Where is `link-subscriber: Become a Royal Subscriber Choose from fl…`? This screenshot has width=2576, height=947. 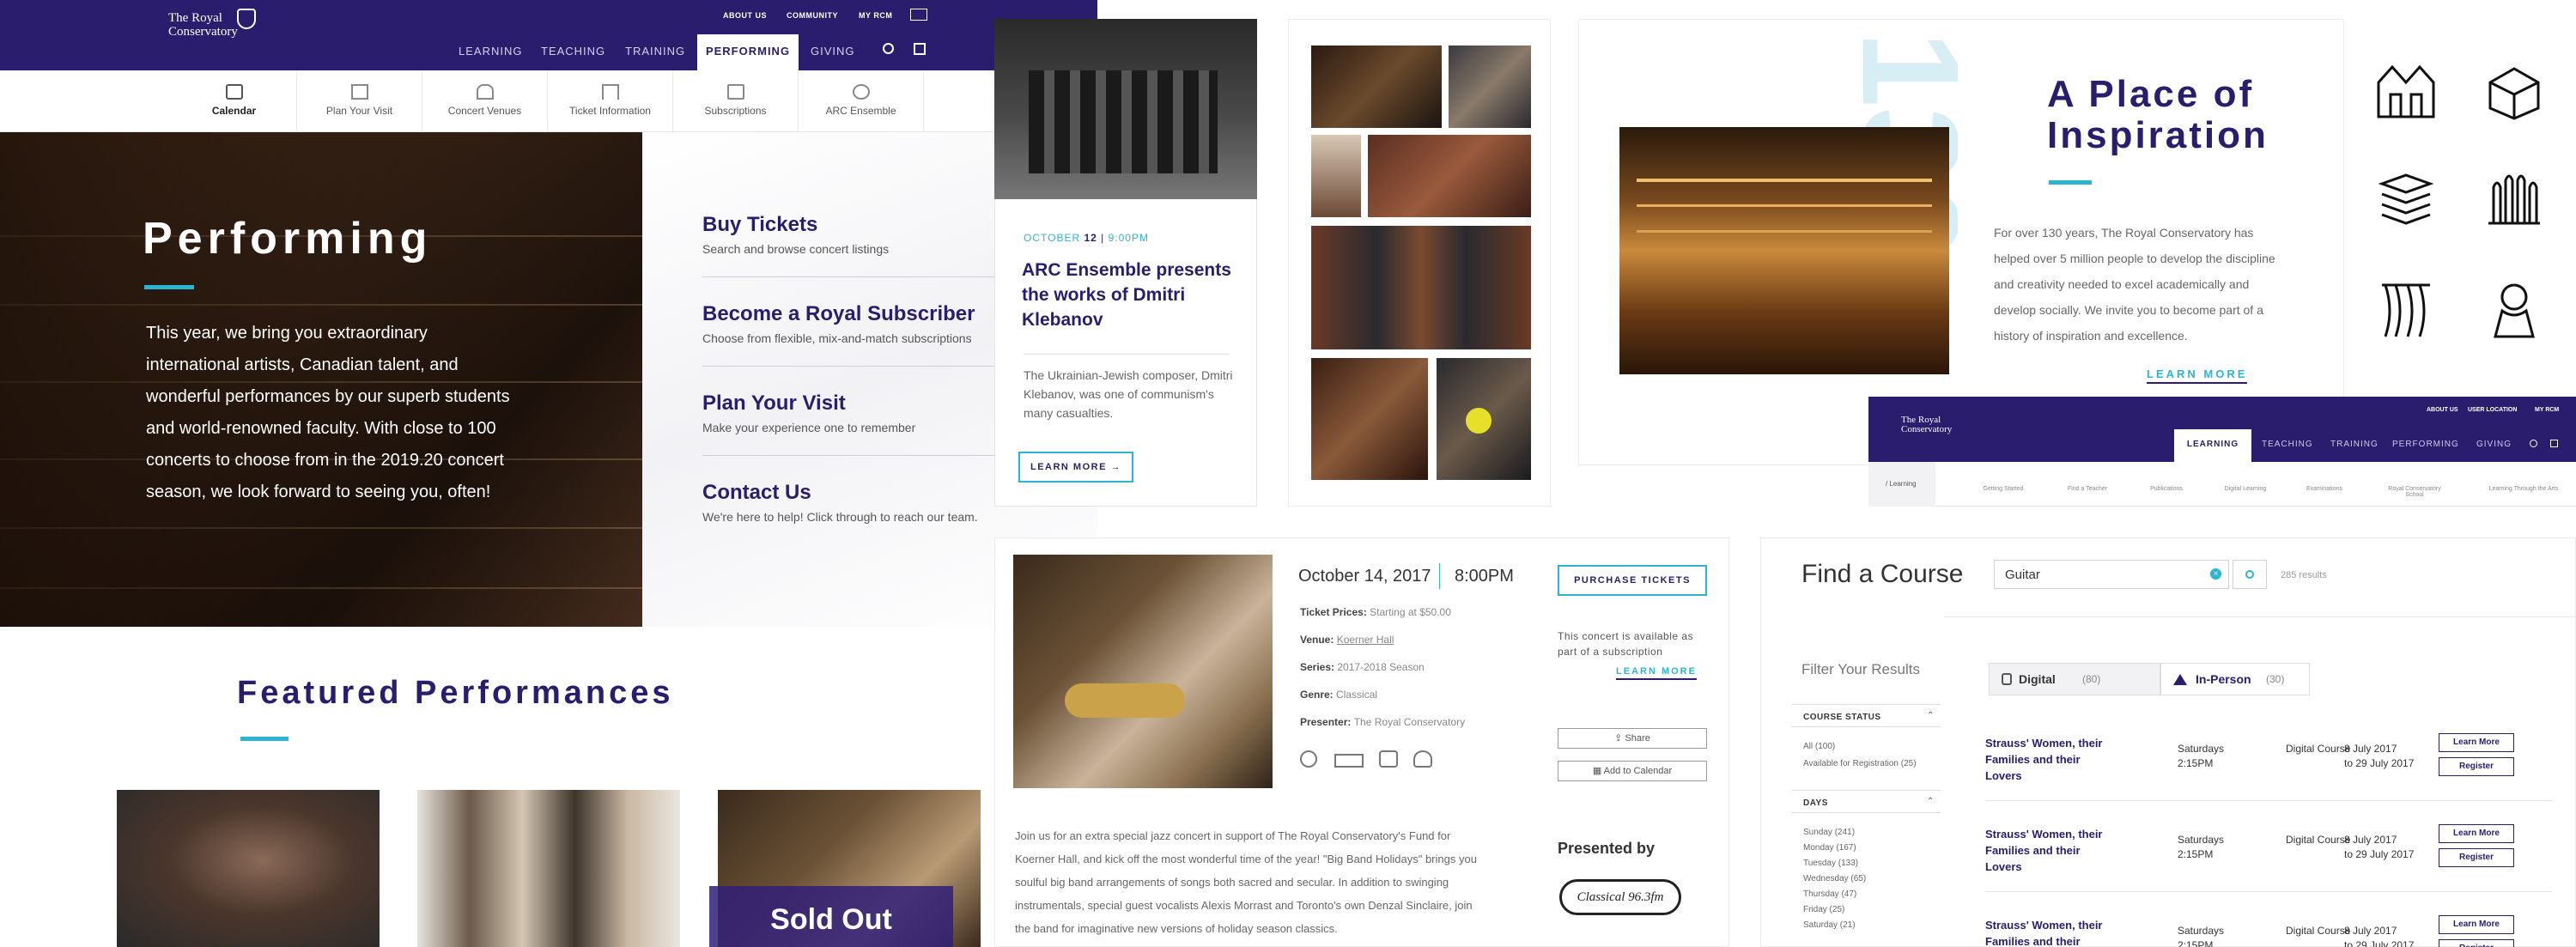
link-subscriber: Become a Royal Subscriber Choose from fl… is located at coordinates (839, 324).